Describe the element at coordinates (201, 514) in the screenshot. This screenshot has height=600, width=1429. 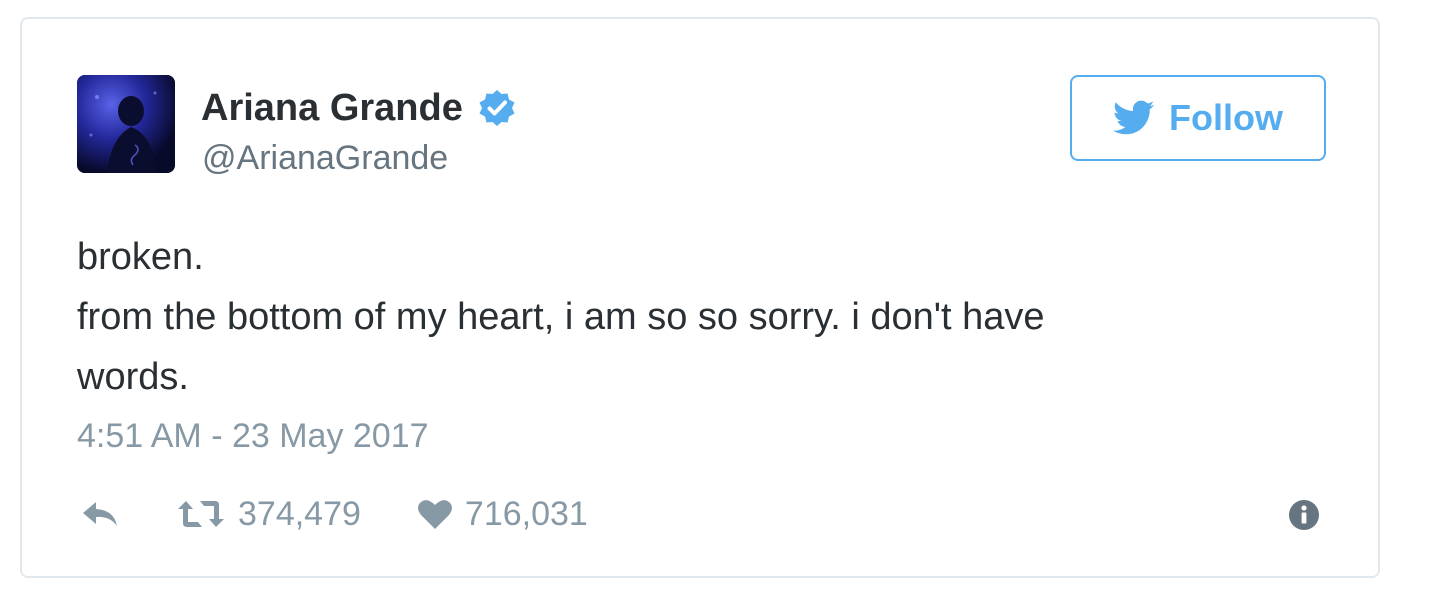
I see `retweet-icon` at that location.